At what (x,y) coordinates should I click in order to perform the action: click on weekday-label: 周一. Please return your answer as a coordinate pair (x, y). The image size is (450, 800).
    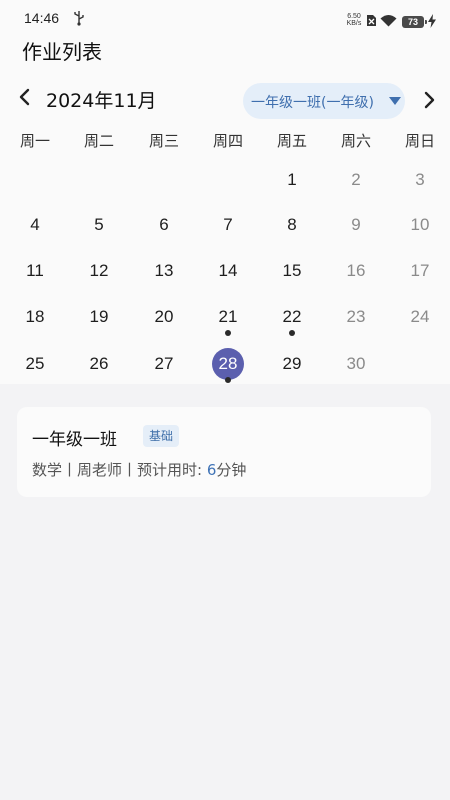
    Looking at the image, I should click on (34, 141).